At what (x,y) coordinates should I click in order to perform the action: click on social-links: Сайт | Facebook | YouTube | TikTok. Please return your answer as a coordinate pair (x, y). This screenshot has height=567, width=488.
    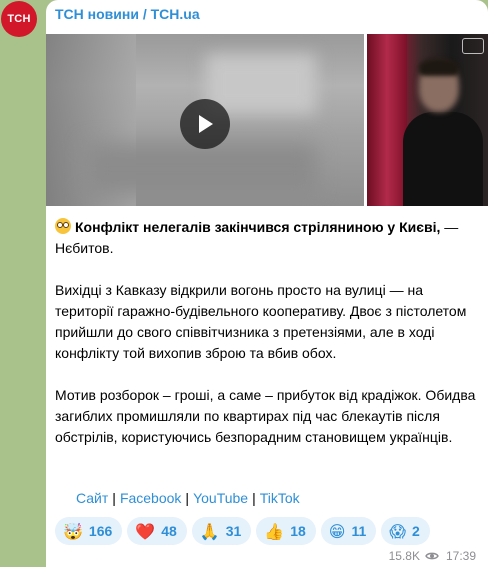
    Looking at the image, I should click on (188, 498).